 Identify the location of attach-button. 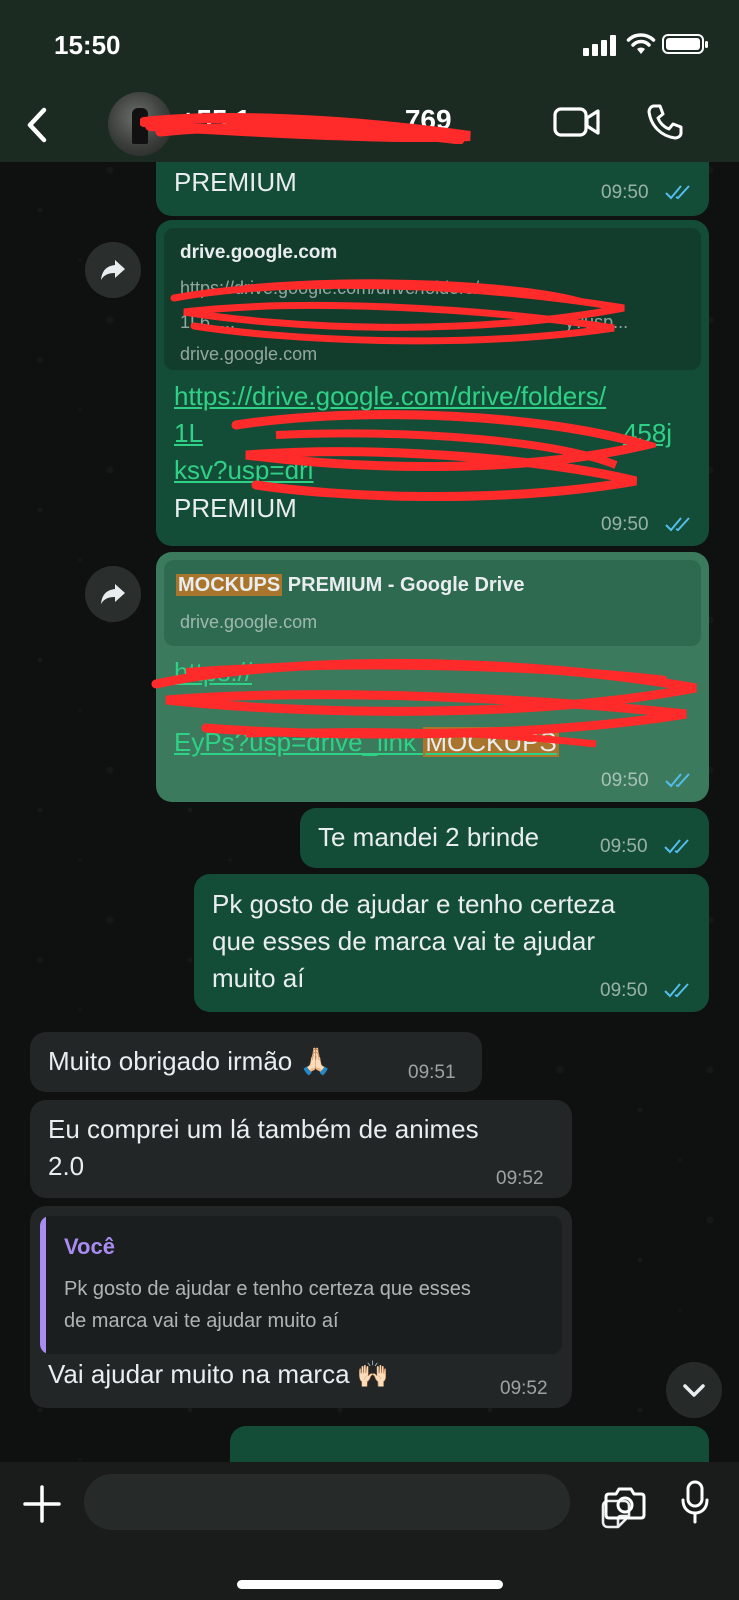
(42, 1504).